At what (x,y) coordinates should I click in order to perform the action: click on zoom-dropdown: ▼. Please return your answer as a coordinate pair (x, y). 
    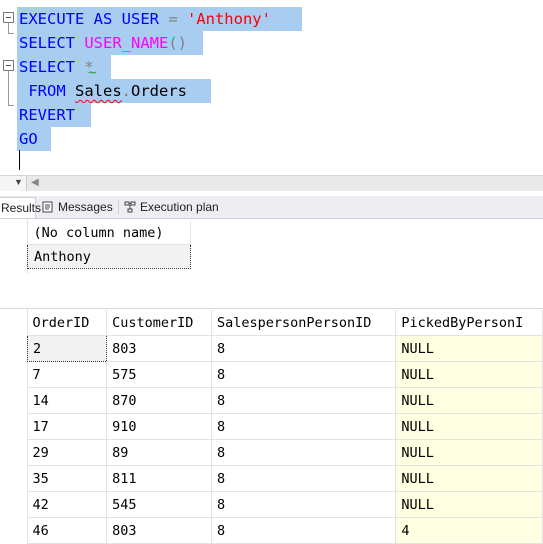
    Looking at the image, I should click on (13, 184).